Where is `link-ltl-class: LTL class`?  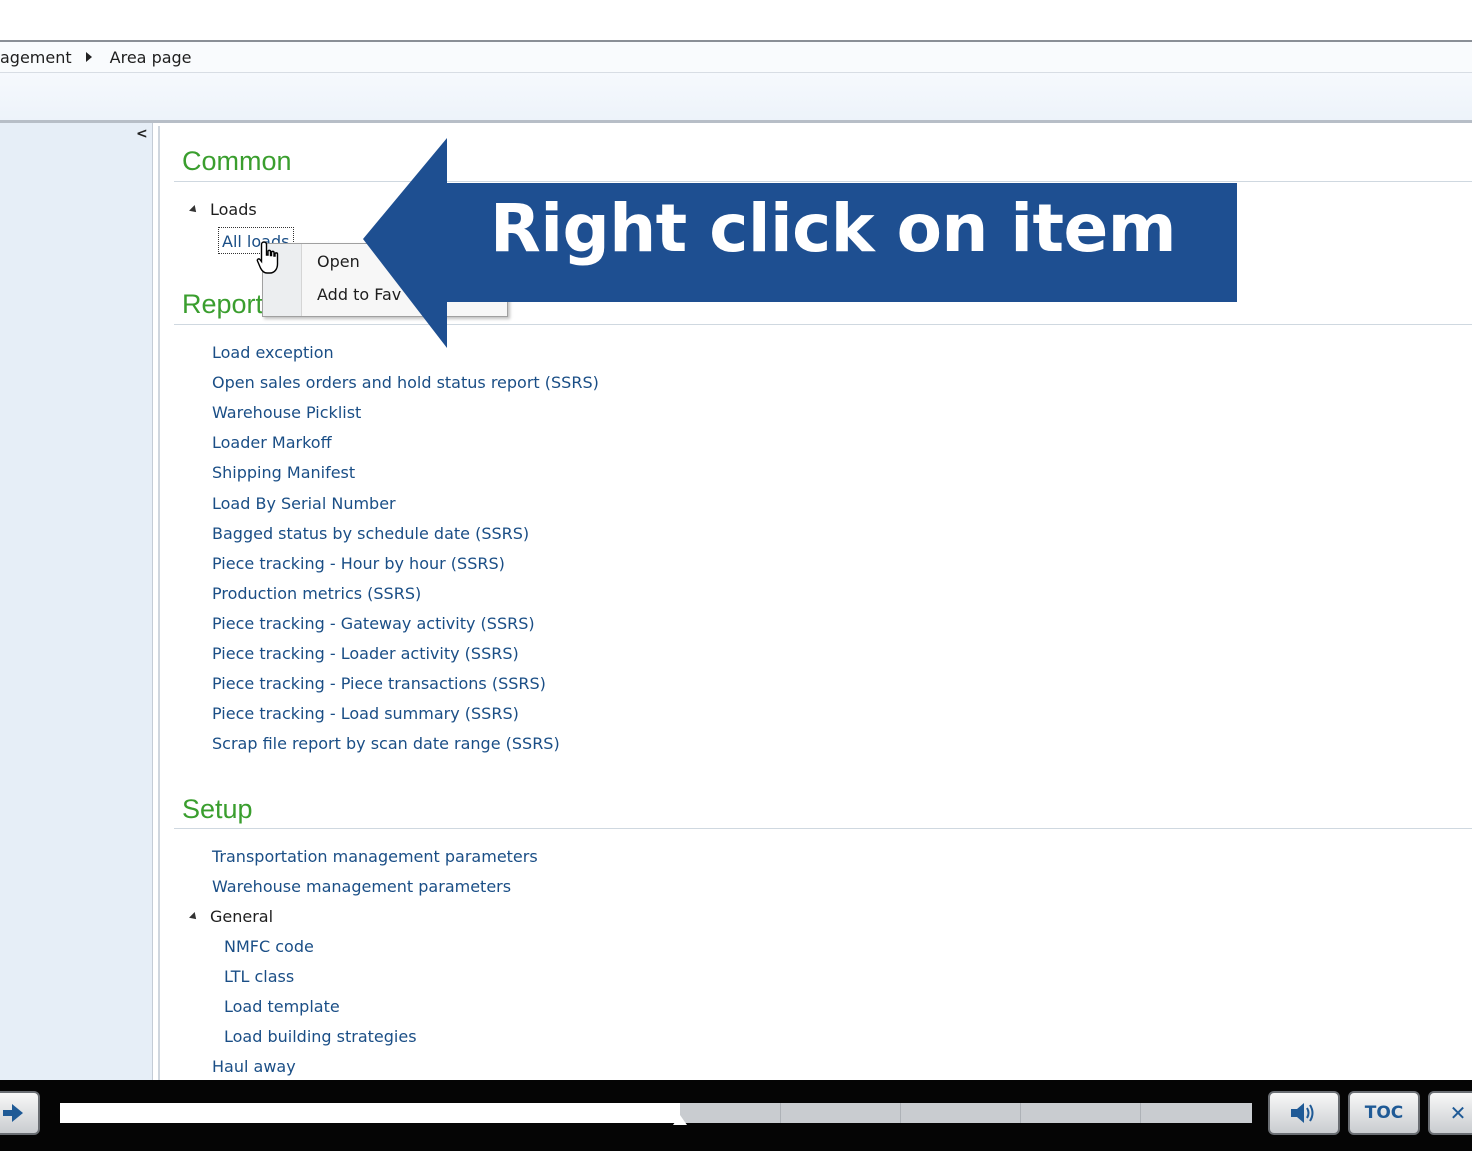 link-ltl-class: LTL class is located at coordinates (259, 976).